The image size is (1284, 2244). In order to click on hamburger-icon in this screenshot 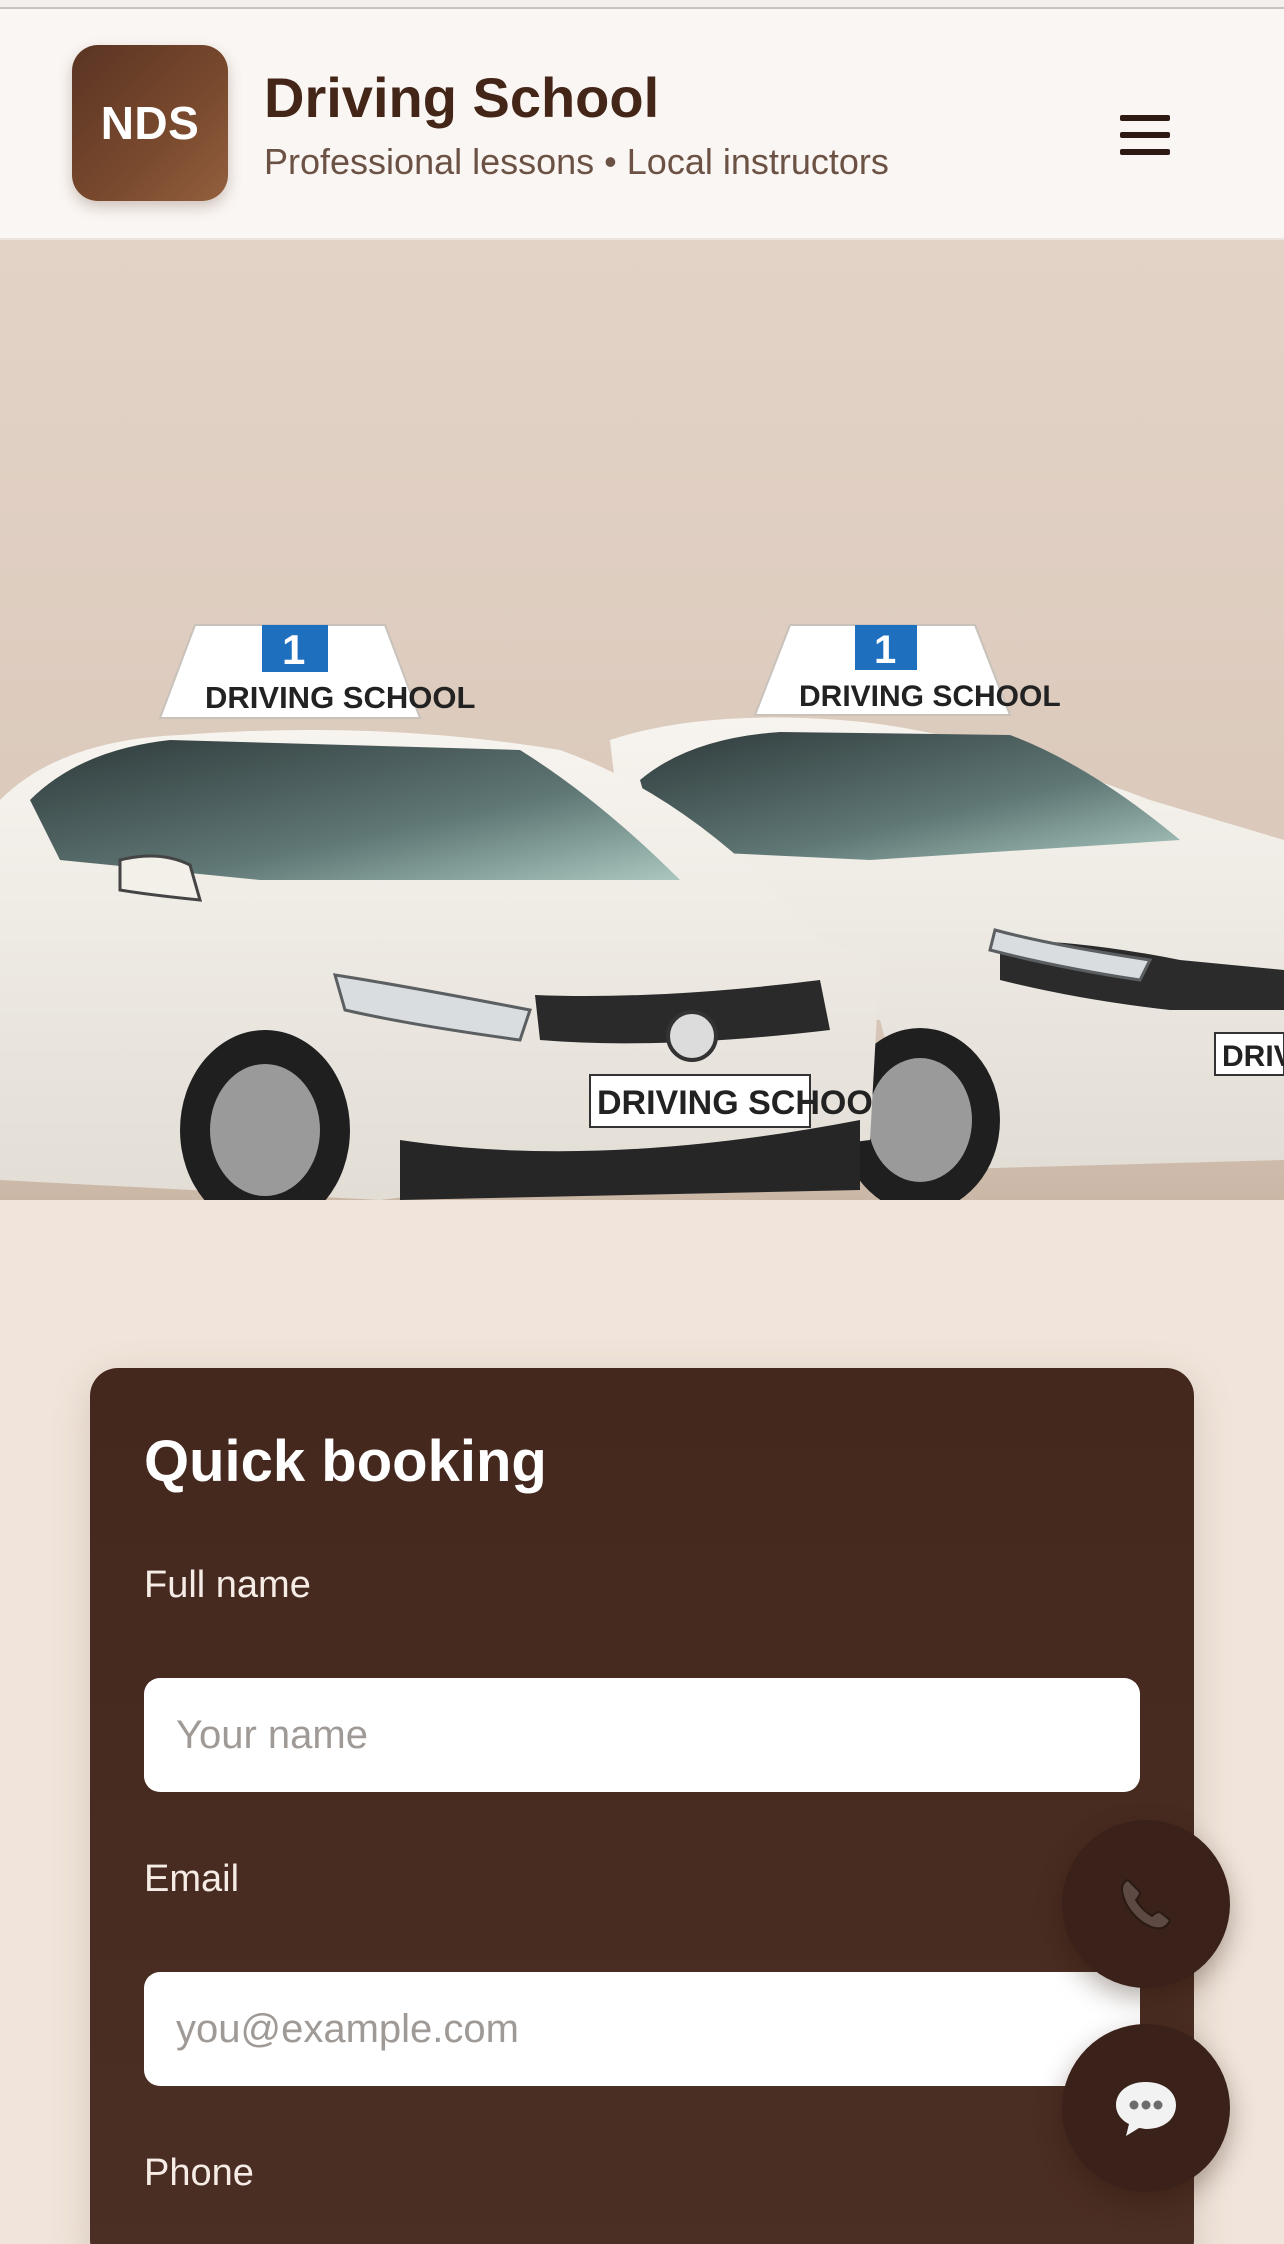, I will do `click(1145, 135)`.